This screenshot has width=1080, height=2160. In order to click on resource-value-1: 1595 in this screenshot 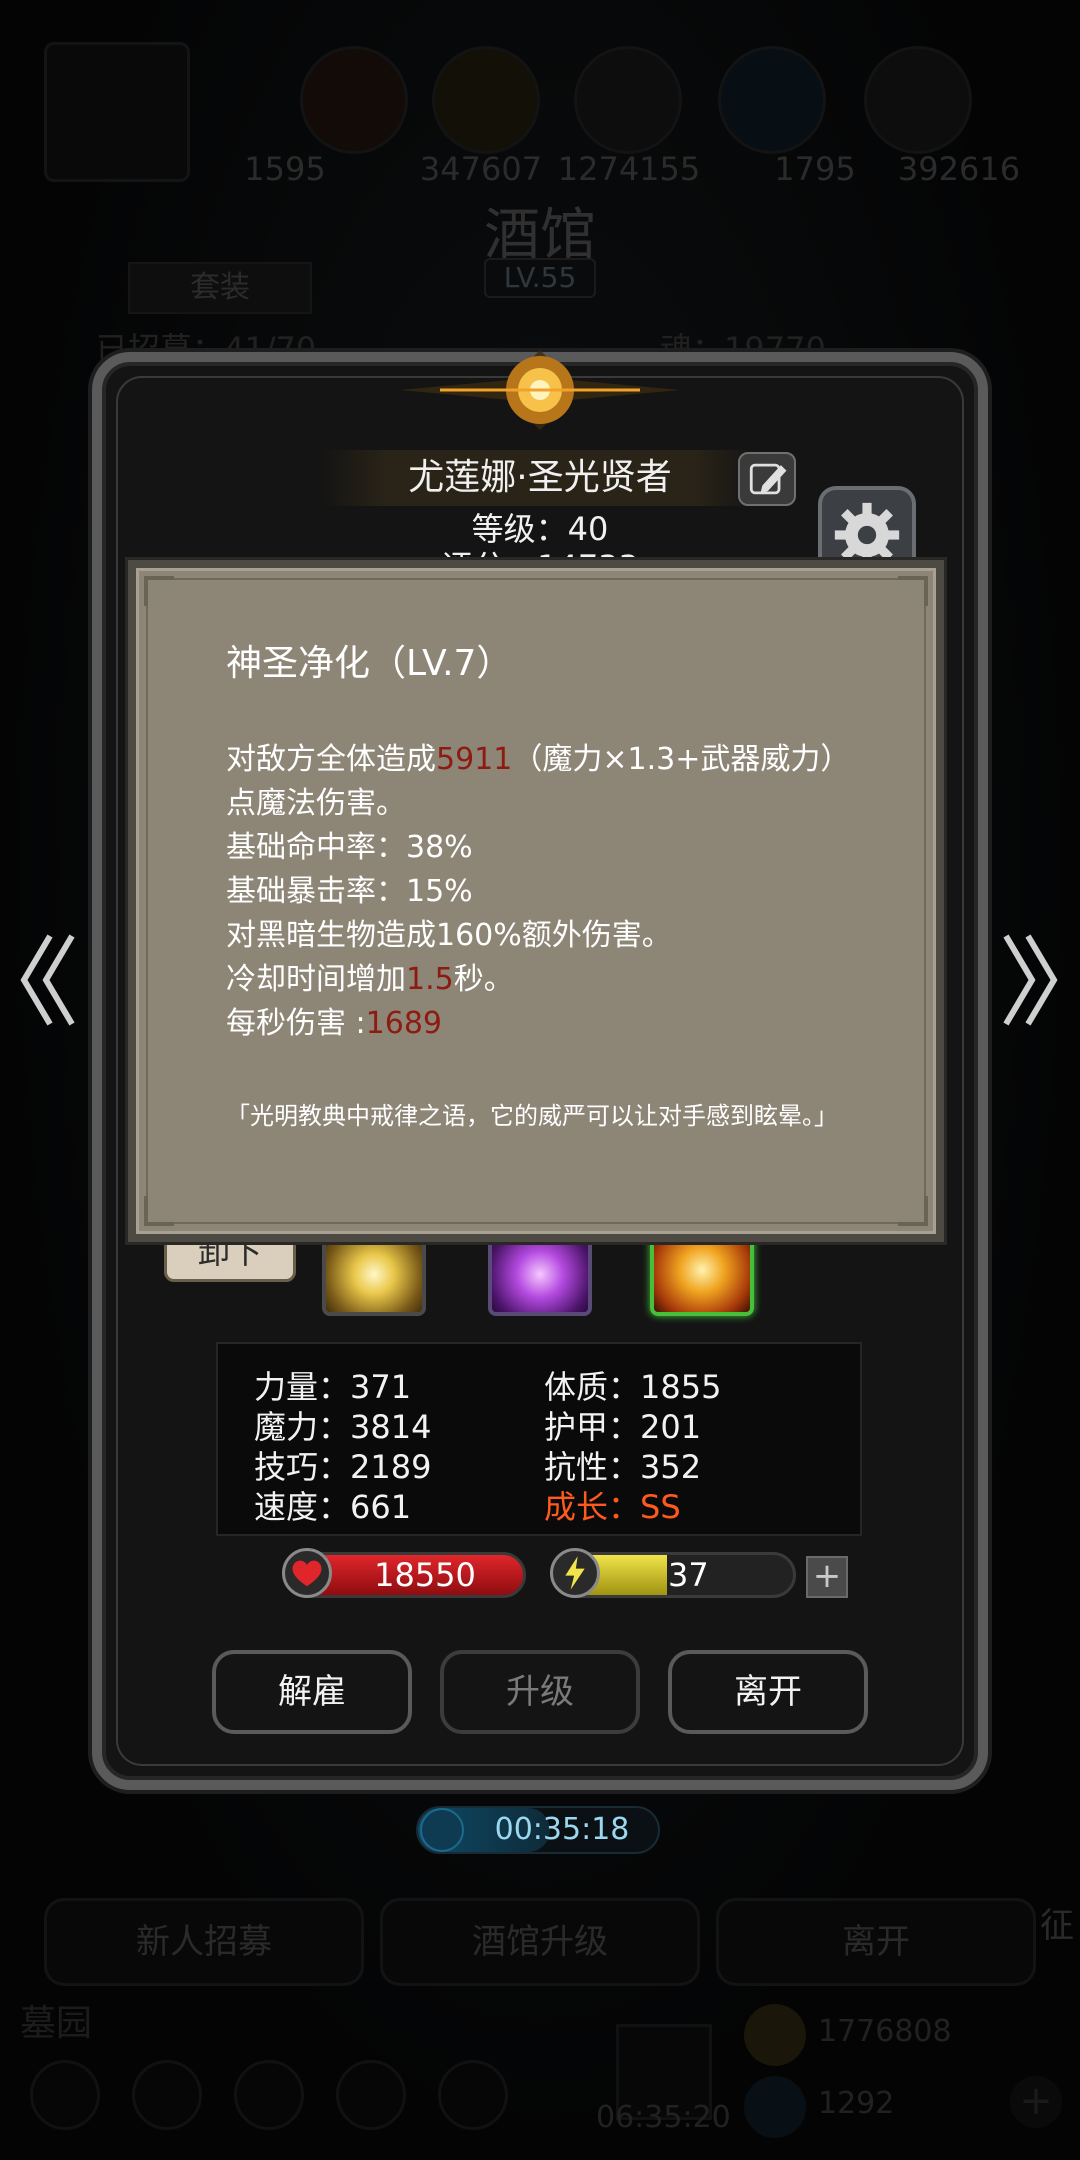, I will do `click(285, 169)`.